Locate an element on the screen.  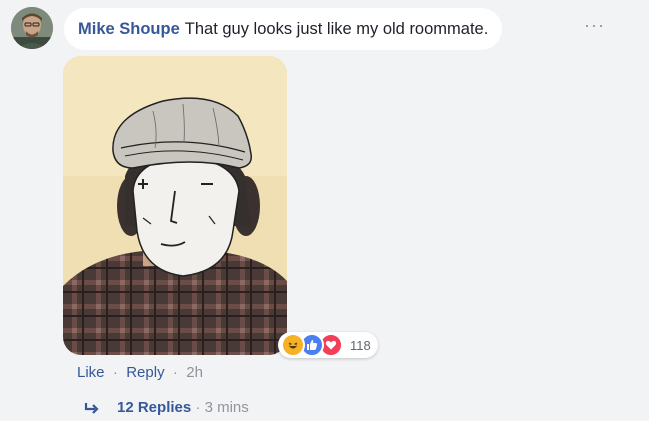
avatar is located at coordinates (32, 28).